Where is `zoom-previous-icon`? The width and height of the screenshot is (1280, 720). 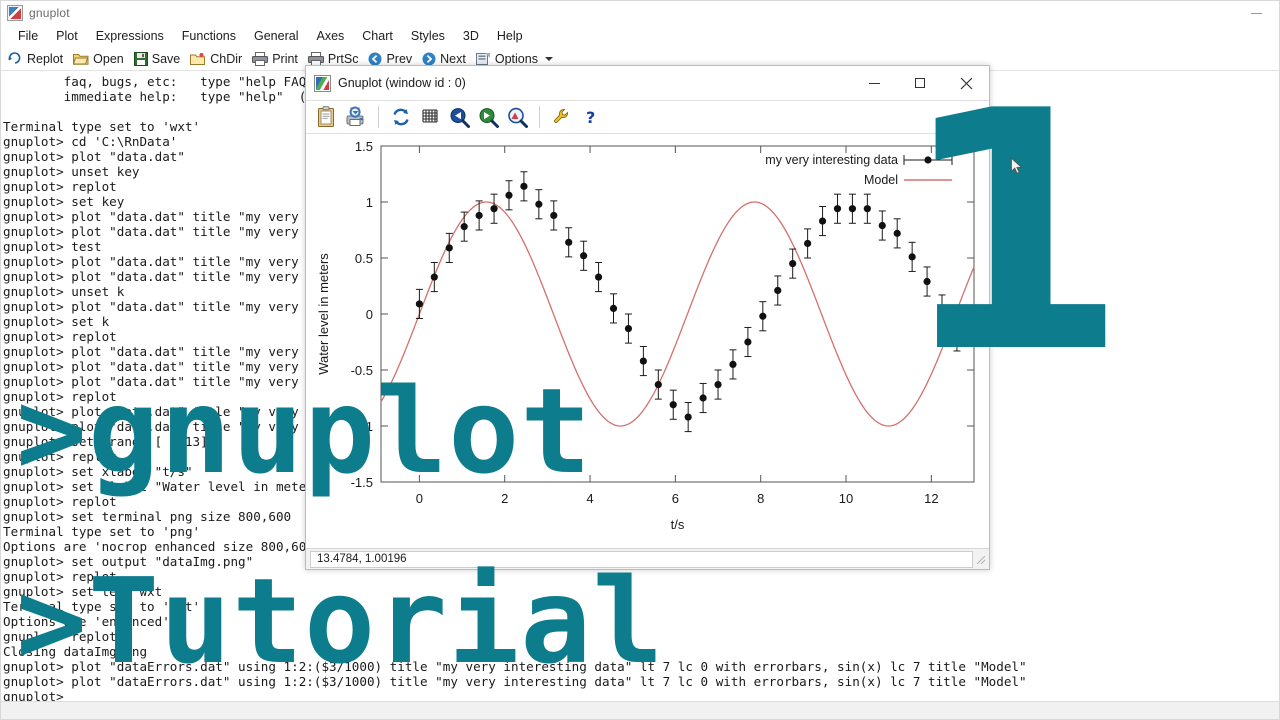 zoom-previous-icon is located at coordinates (460, 117).